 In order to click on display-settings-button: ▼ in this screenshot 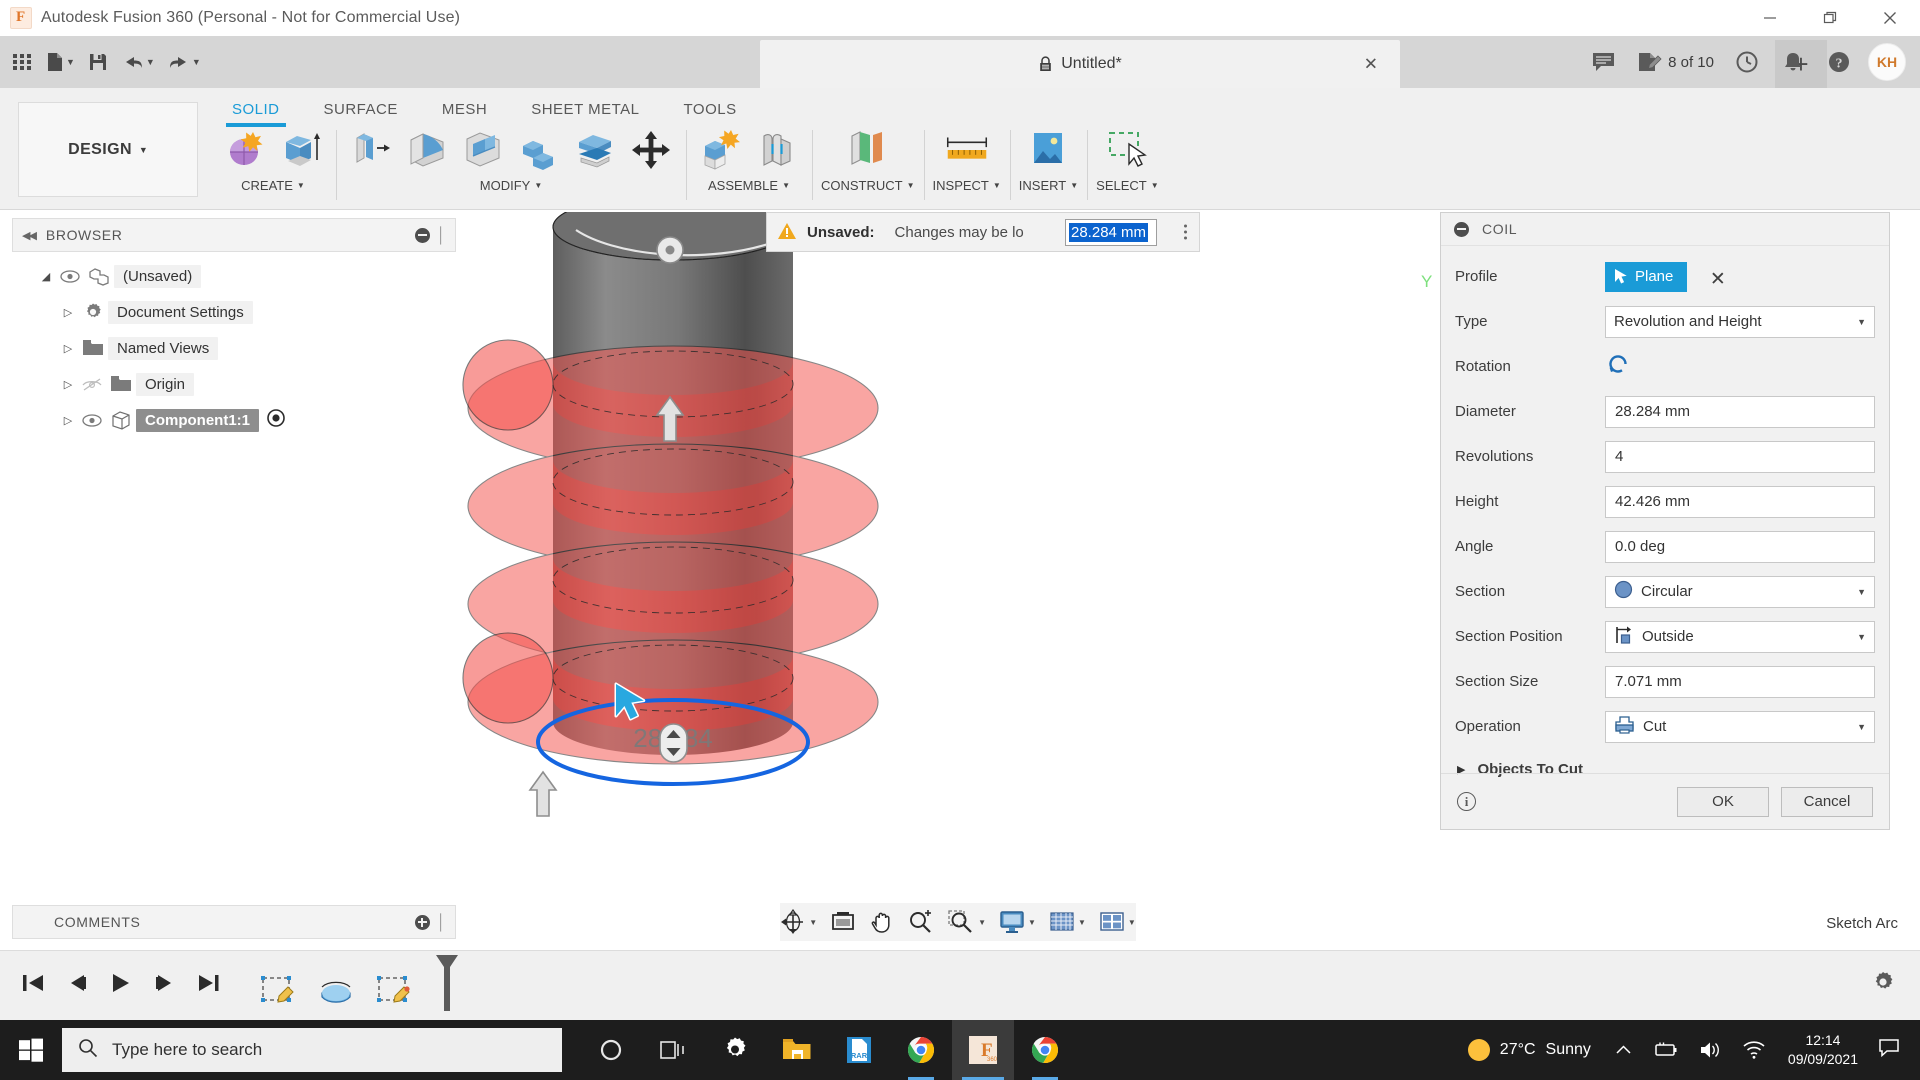, I will do `click(1017, 922)`.